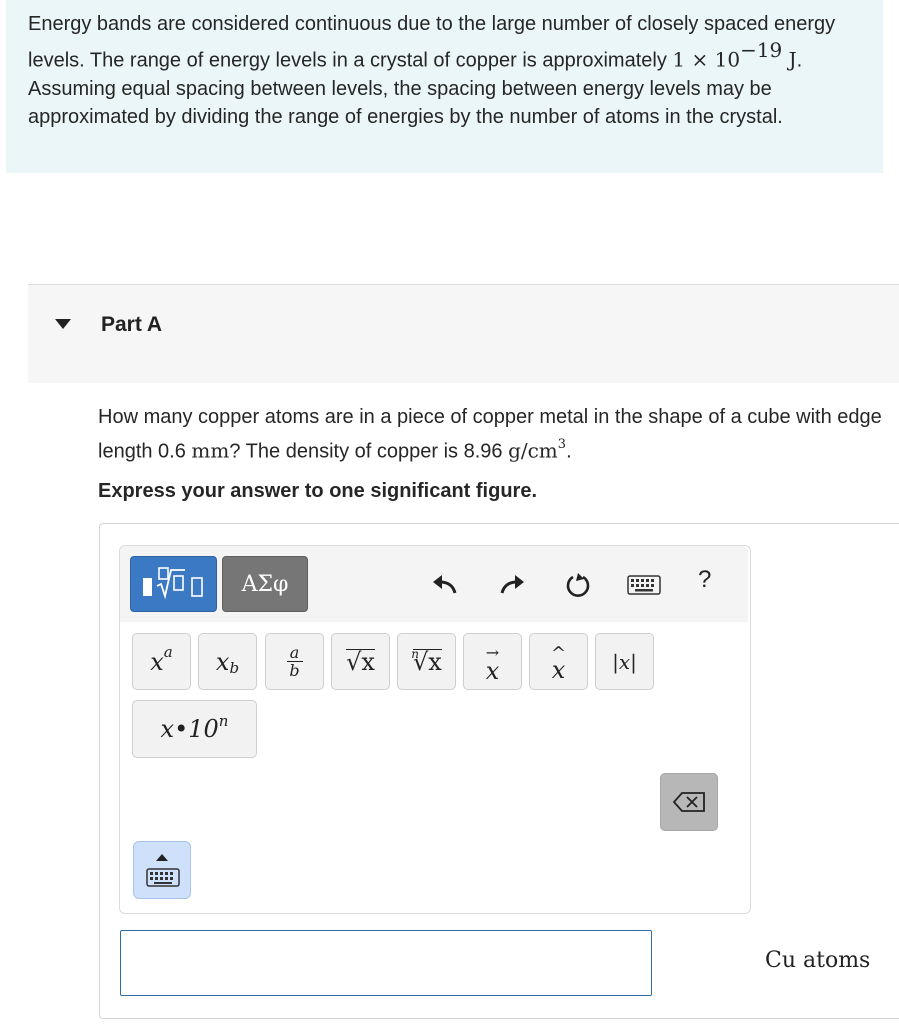 The width and height of the screenshot is (899, 1024). I want to click on absolute-value-label: |x|, so click(624, 661).